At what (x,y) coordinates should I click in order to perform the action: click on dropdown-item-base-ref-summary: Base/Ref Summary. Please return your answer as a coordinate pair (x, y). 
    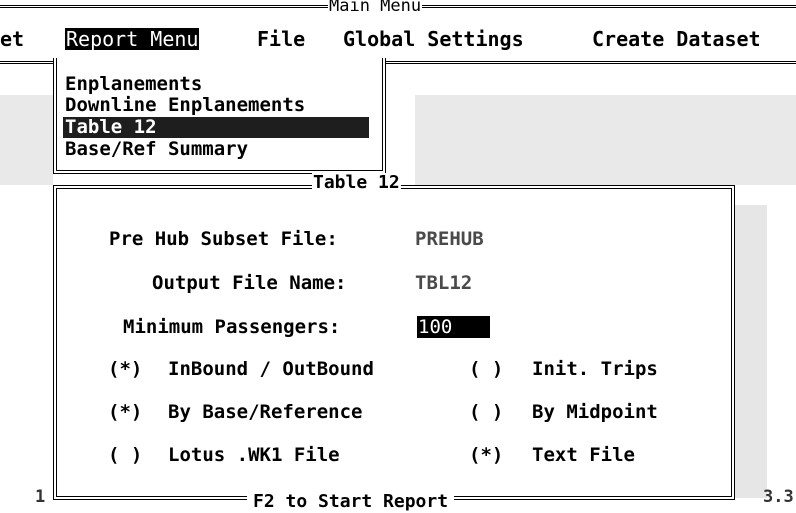
    Looking at the image, I should click on (156, 149).